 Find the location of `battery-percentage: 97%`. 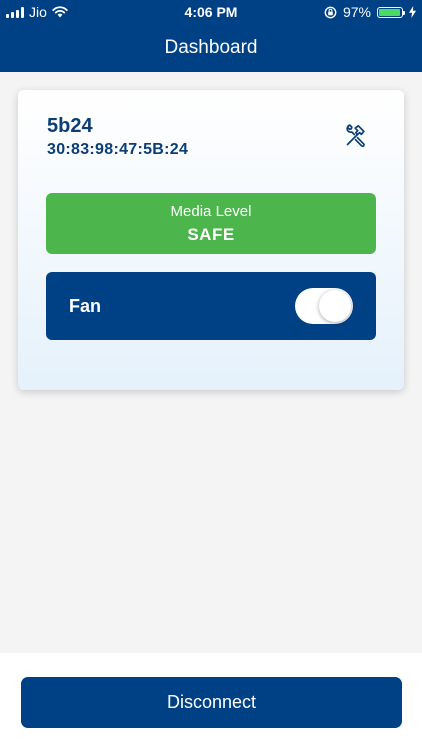

battery-percentage: 97% is located at coordinates (356, 12).